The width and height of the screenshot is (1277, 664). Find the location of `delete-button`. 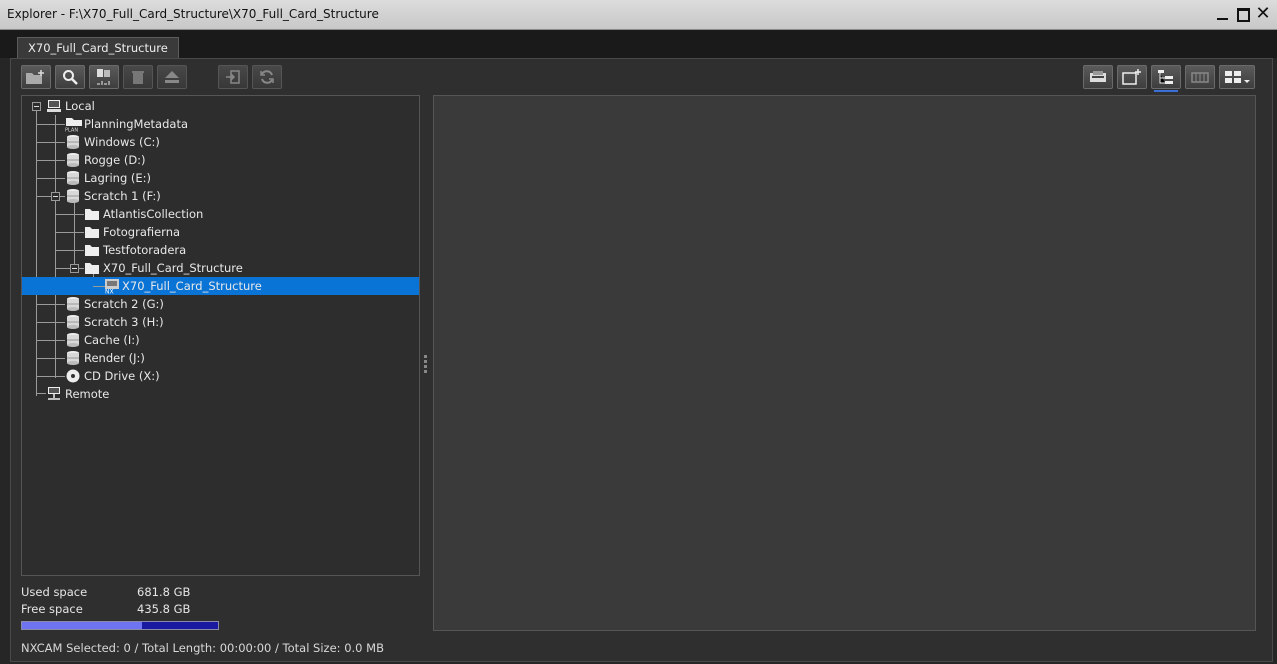

delete-button is located at coordinates (138, 77).